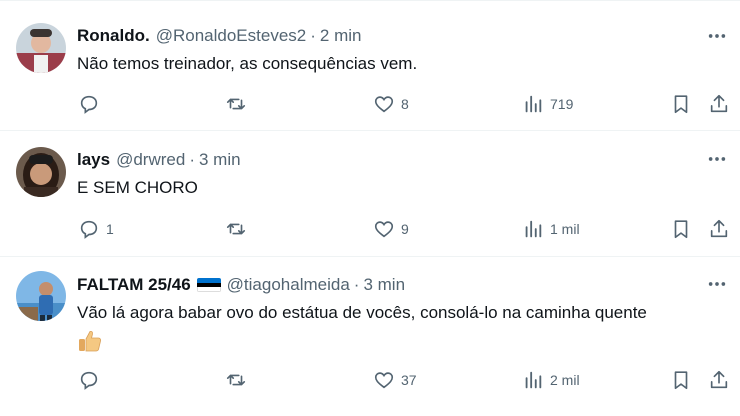 This screenshot has height=416, width=740. Describe the element at coordinates (231, 36) in the screenshot. I see `user-handle: @RonaldoEsteves2` at that location.